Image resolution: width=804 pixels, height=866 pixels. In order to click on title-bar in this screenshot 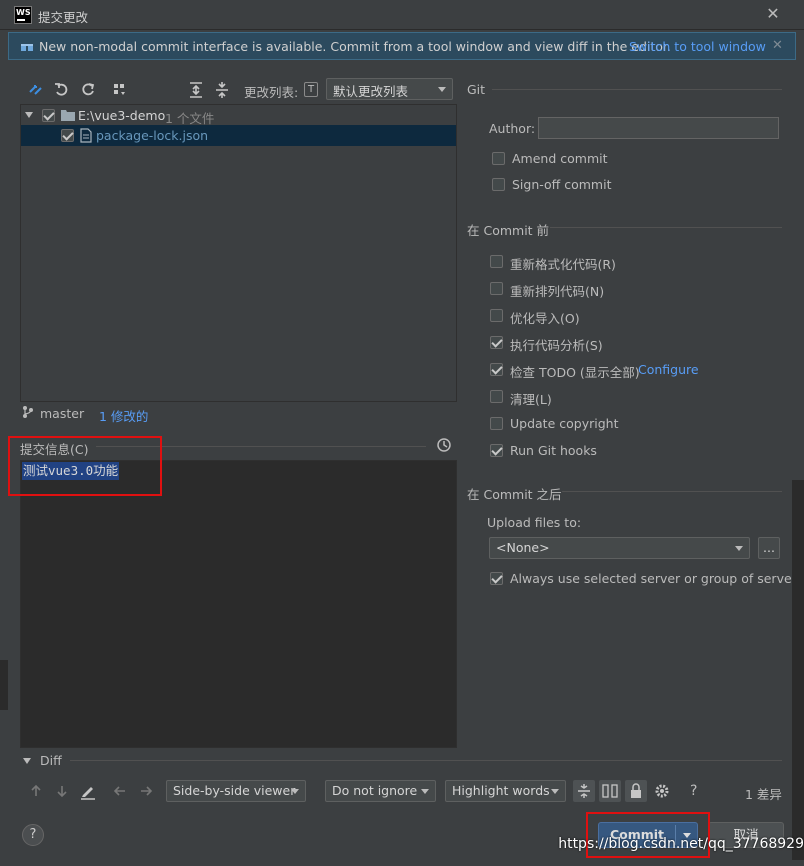, I will do `click(402, 15)`.